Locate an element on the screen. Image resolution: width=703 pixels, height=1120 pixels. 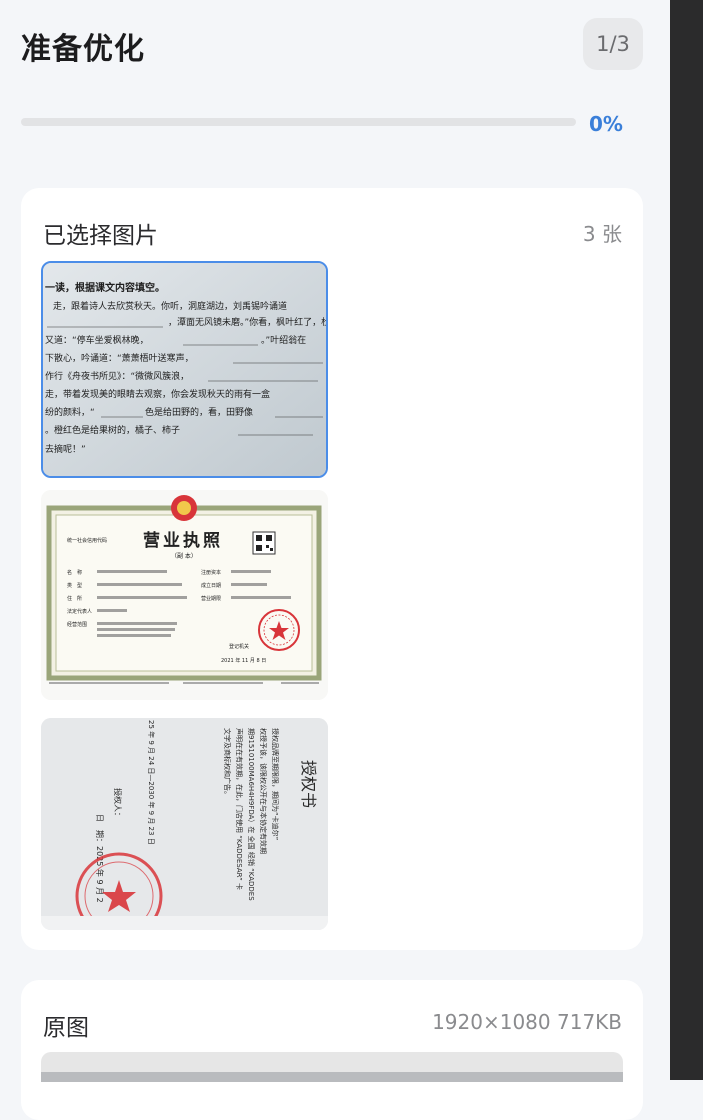
license-field-label: 住 所 is located at coordinates (74, 598).